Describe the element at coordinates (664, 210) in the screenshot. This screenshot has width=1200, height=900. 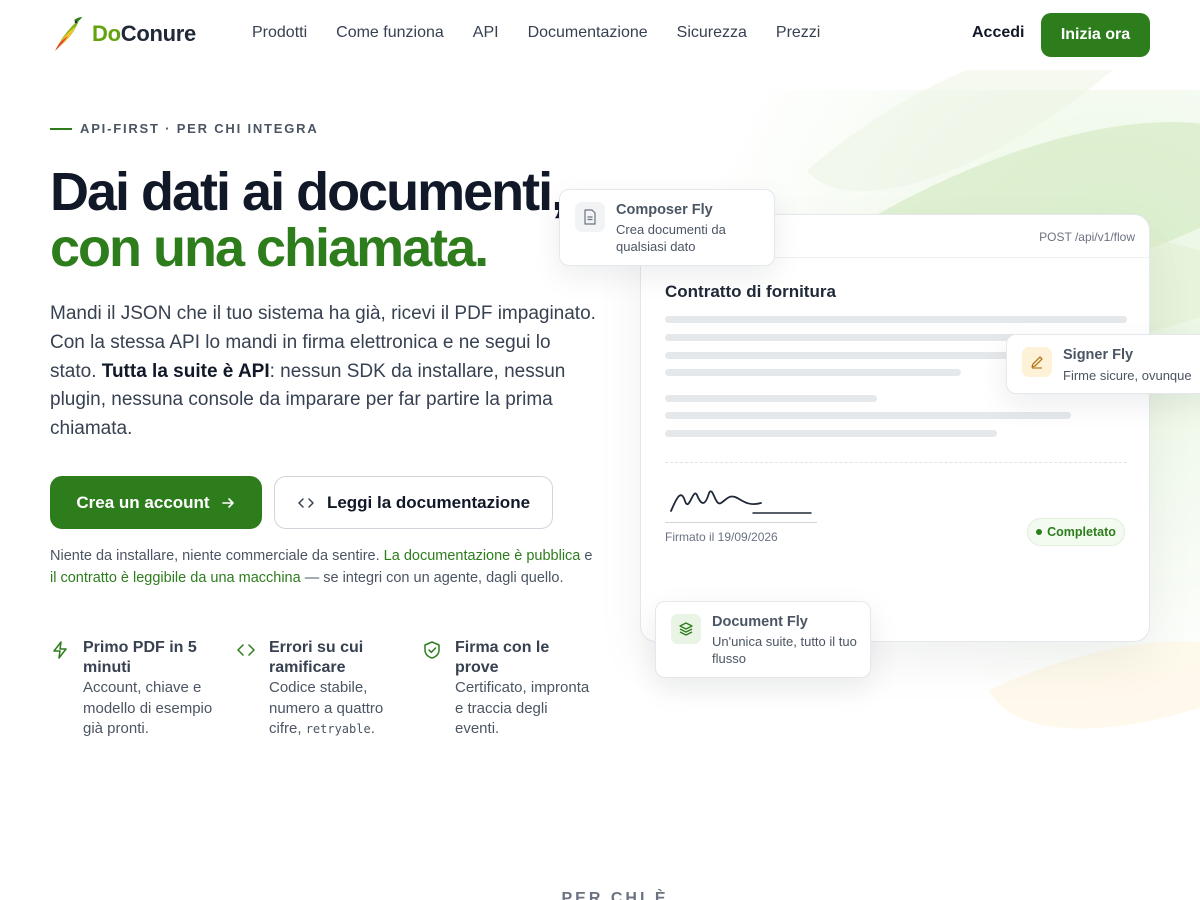
I see `product-name: Composer Fly` at that location.